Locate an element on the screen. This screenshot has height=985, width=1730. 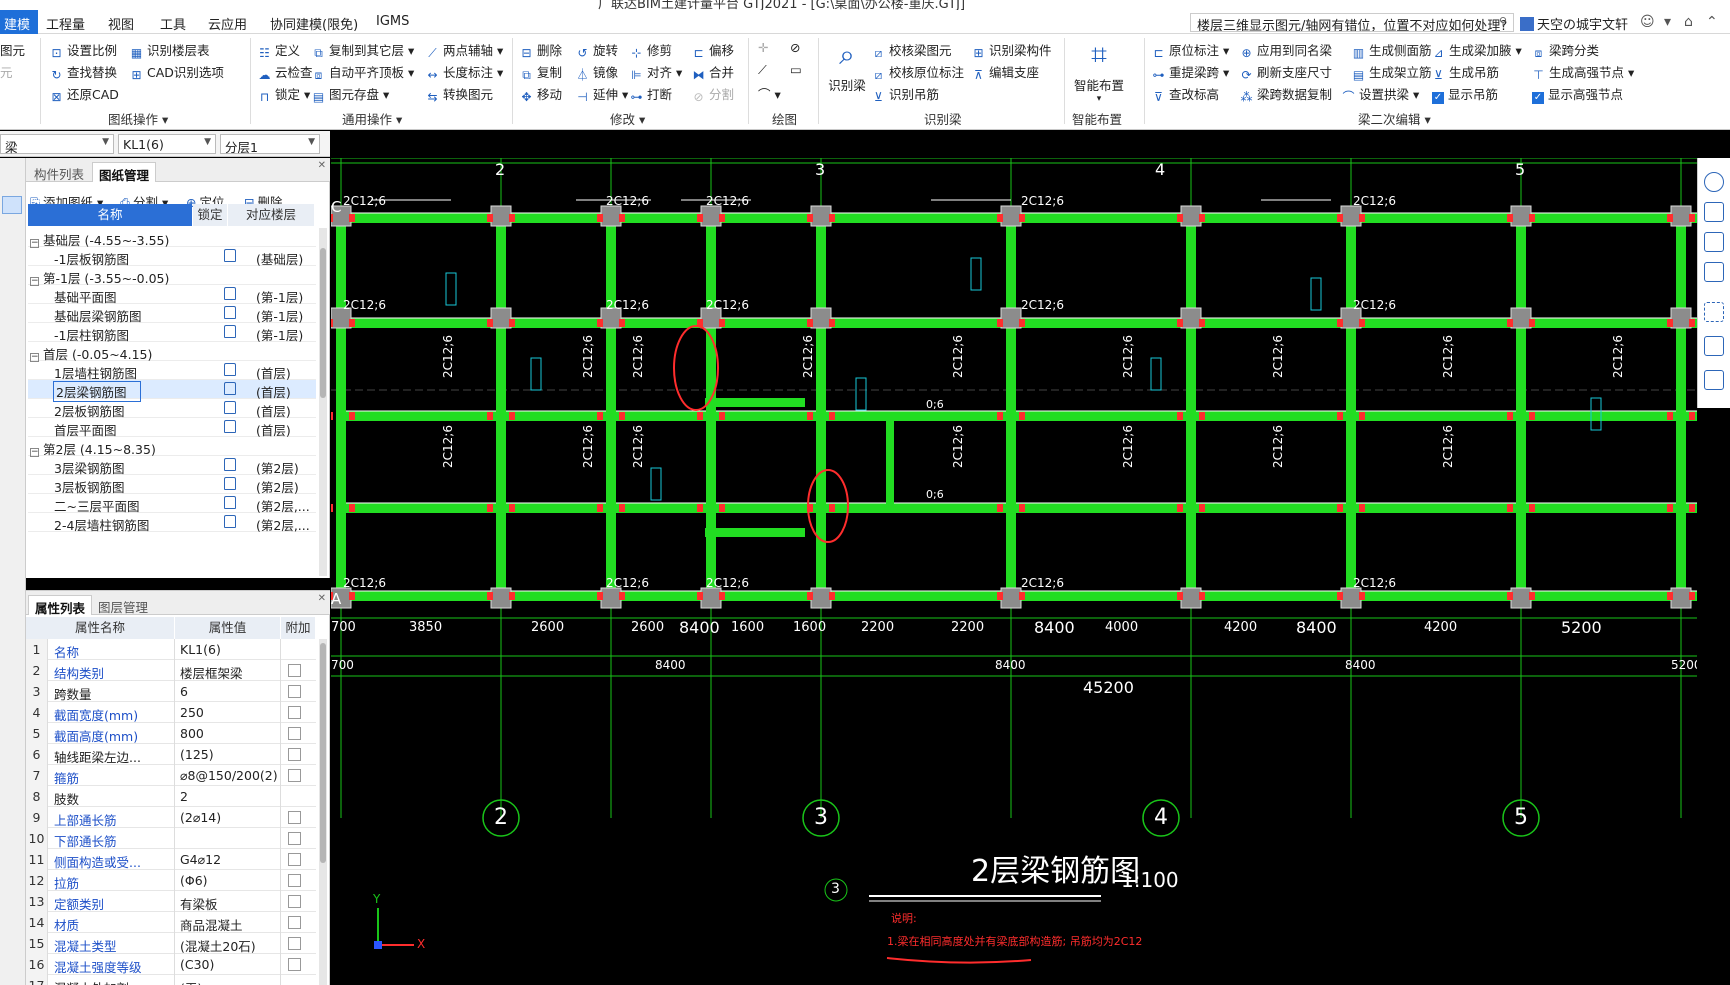
dropdown-icon: ▾ is located at coordinates (1667, 22).